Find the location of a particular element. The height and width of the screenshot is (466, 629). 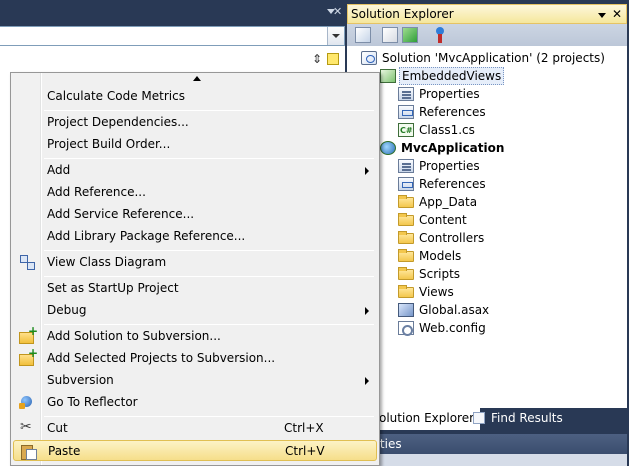

menu-item-label: View Class Diagram is located at coordinates (107, 262).